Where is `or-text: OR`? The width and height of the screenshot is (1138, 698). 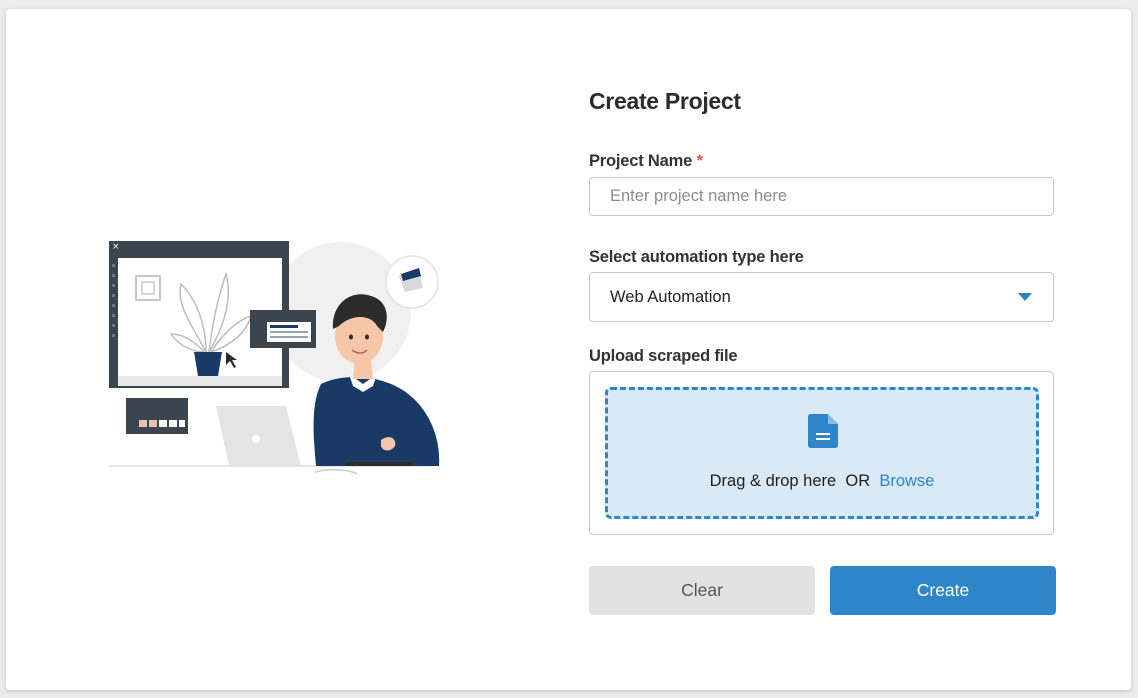 or-text: OR is located at coordinates (858, 481).